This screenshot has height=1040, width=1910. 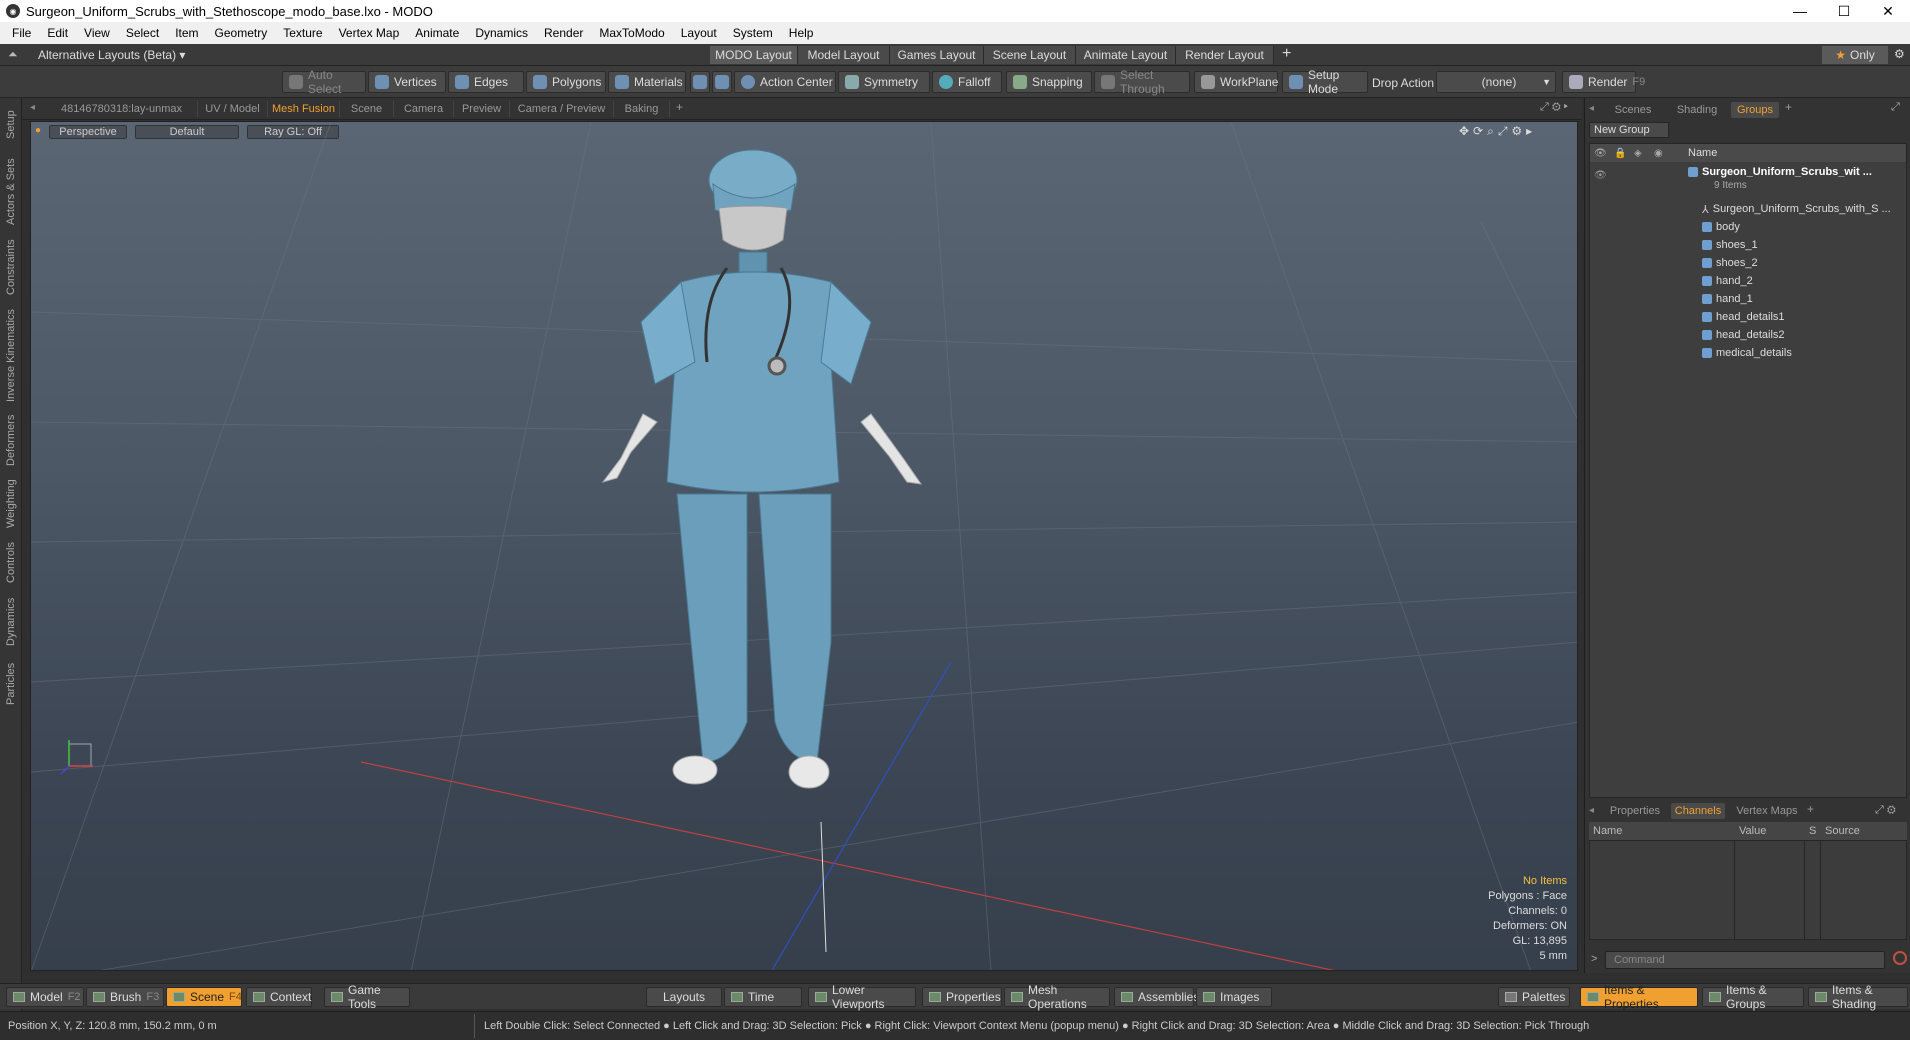 I want to click on selection-mode-2-button, so click(x=722, y=82).